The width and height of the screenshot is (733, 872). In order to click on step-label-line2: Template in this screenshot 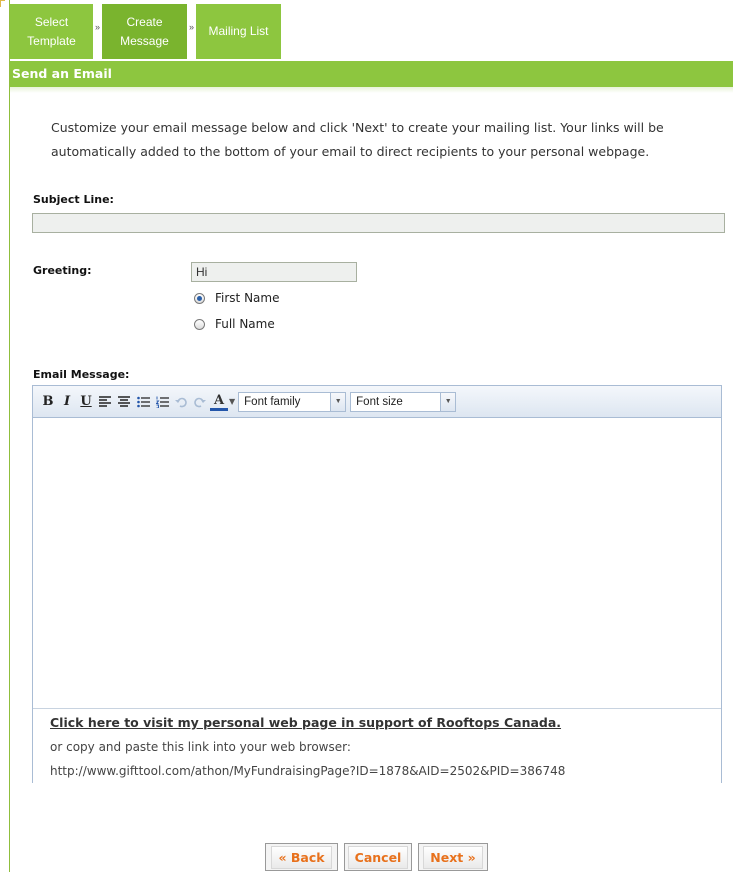, I will do `click(51, 40)`.